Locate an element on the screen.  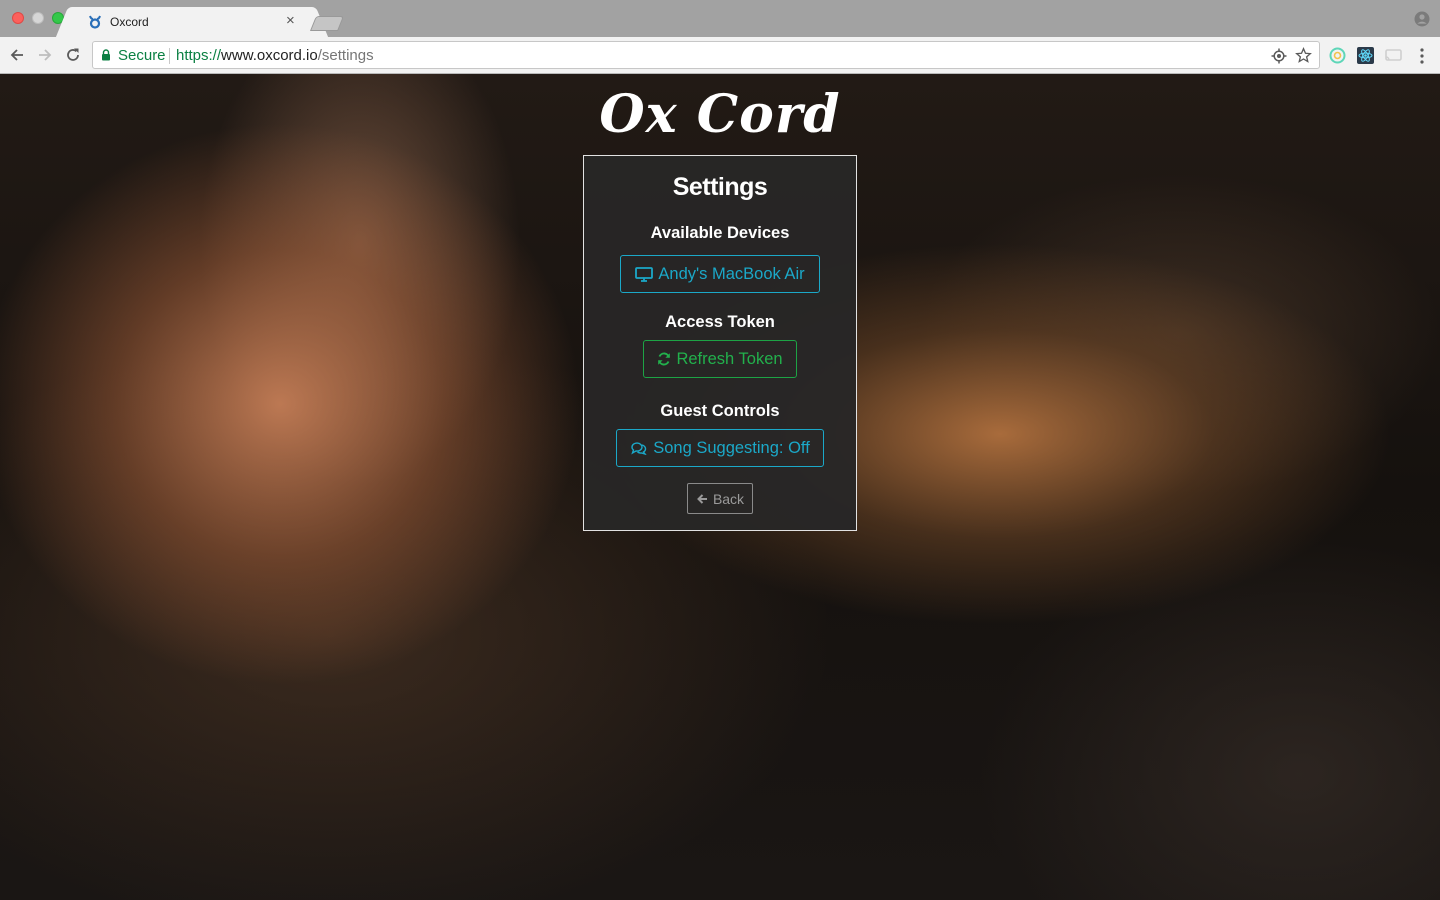
comments-icon is located at coordinates (639, 448).